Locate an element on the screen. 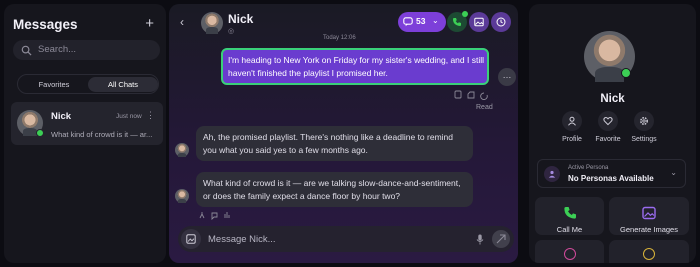 Image resolution: width=700 pixels, height=267 pixels. generate-images-label: Generate Images is located at coordinates (649, 229).